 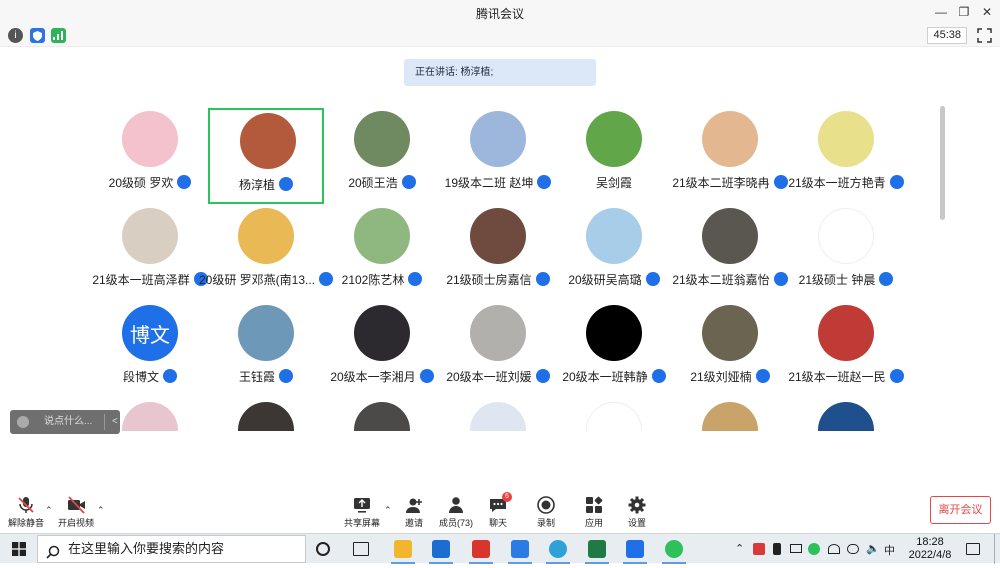 What do you see at coordinates (65, 422) in the screenshot?
I see `chat-input-bar: 说点什么... <` at bounding box center [65, 422].